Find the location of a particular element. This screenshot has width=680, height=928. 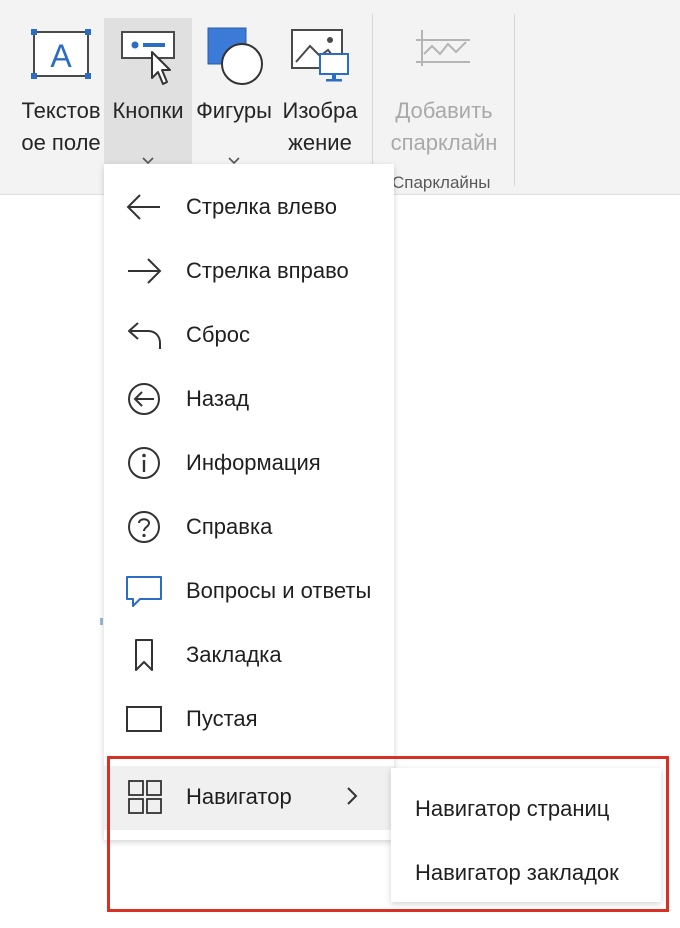

picture-button: Изобра жение is located at coordinates (320, 91).